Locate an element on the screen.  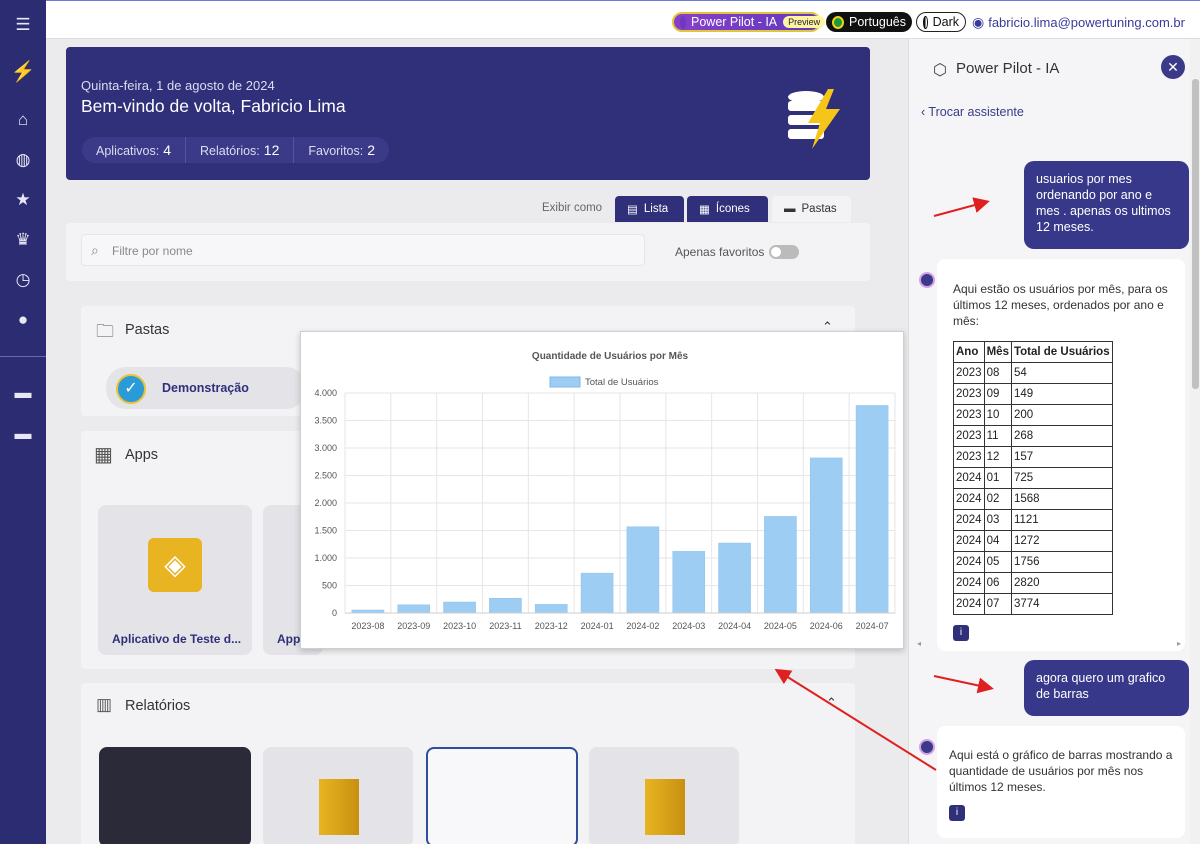
search-input: ⌕ Filtre por nome is located at coordinates (363, 250).